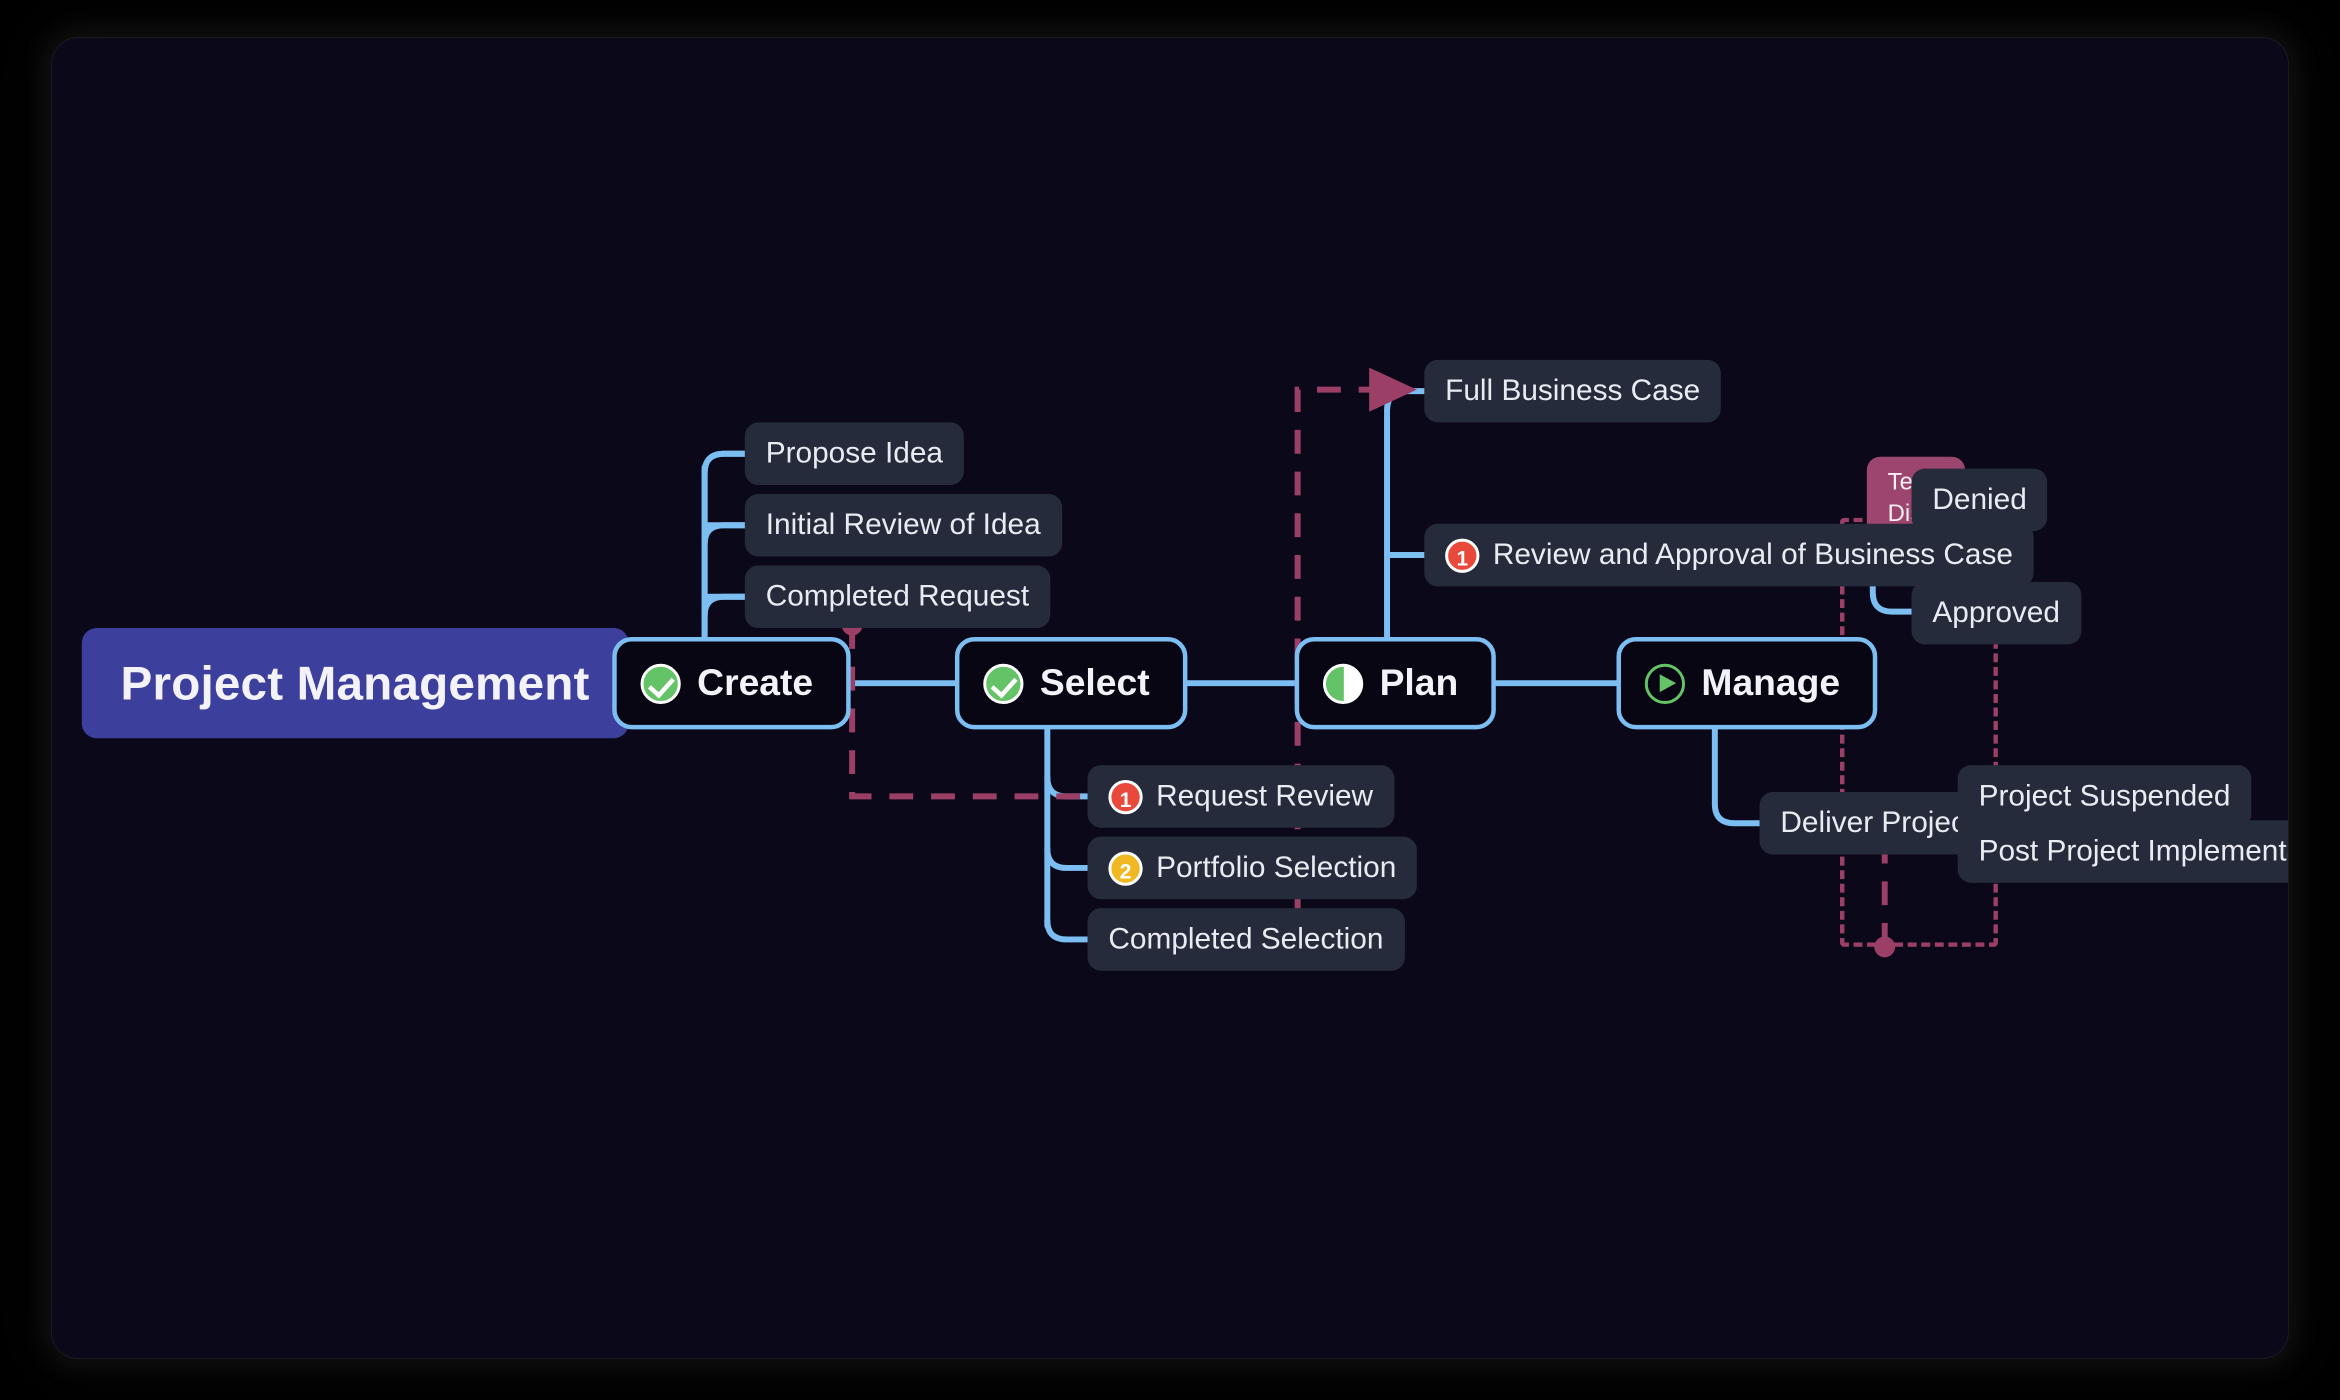 Image resolution: width=2340 pixels, height=1400 pixels. What do you see at coordinates (1276, 867) in the screenshot?
I see `leaf-label: Portfolio Selection` at bounding box center [1276, 867].